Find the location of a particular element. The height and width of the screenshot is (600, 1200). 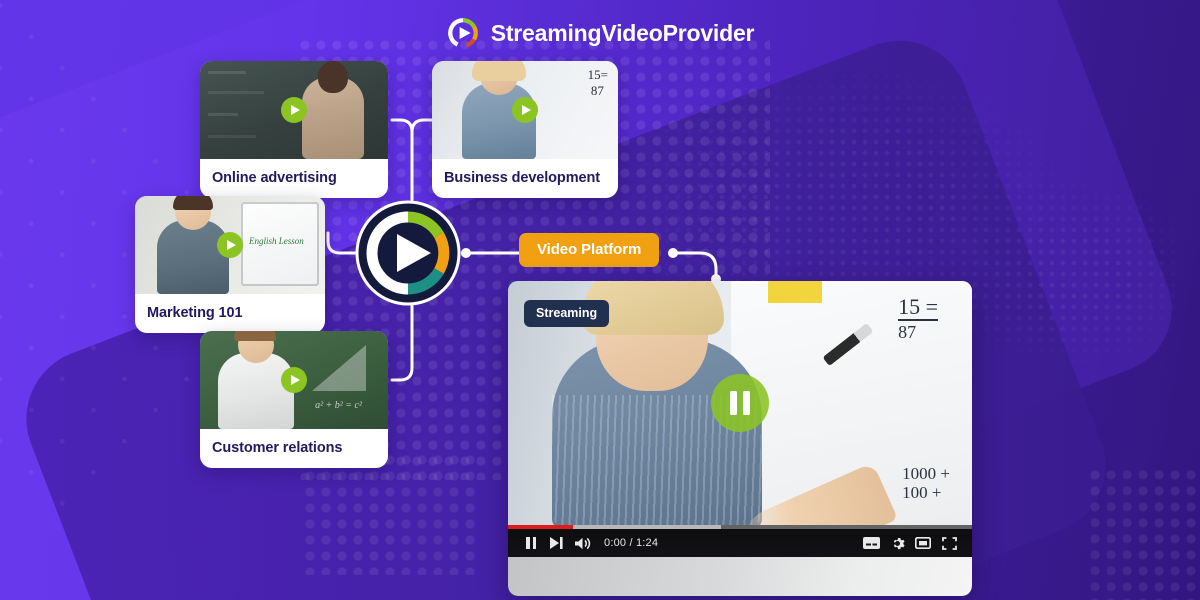

next-track-icon is located at coordinates (556, 543).